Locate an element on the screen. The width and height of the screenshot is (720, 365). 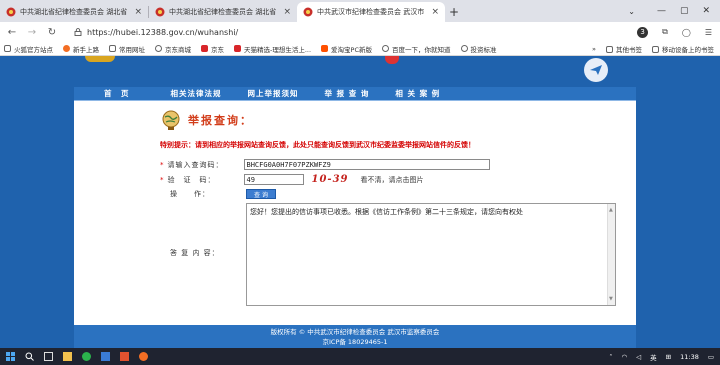
wechat-icon is located at coordinates (86, 356).